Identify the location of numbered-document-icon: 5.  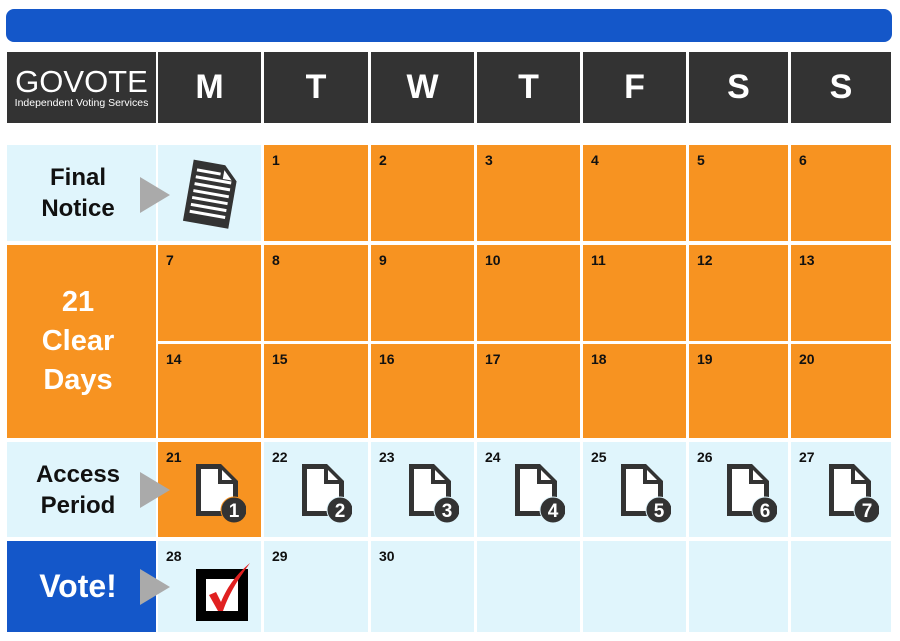
(646, 493).